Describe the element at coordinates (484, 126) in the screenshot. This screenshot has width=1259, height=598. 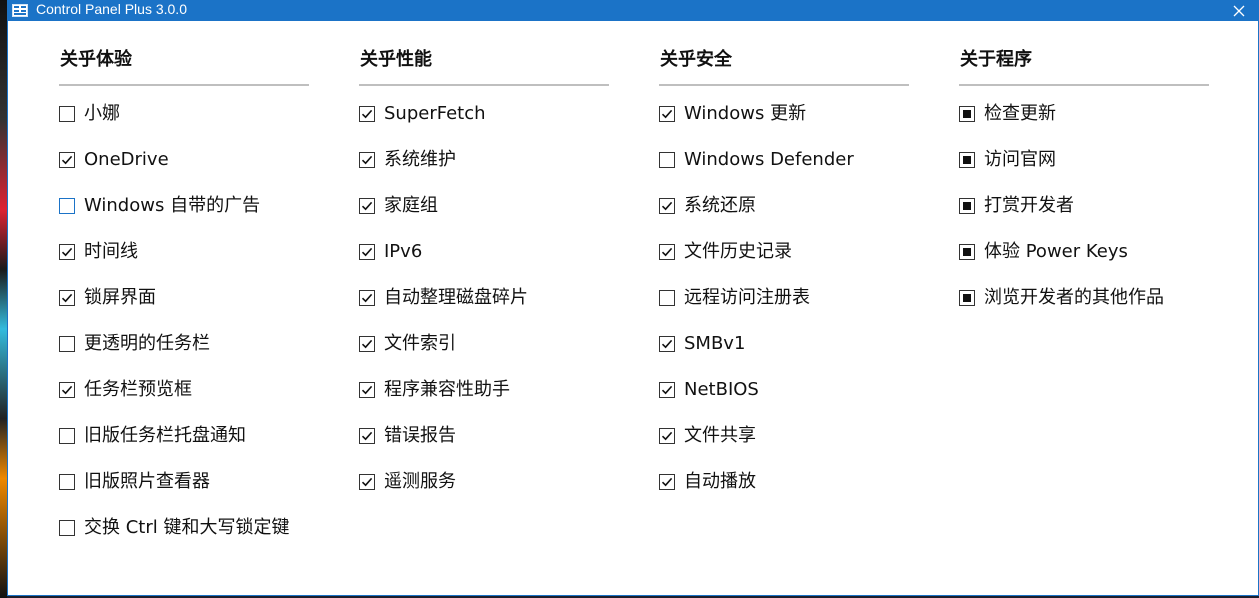
I see `checkbox-item: SuperFetch` at that location.